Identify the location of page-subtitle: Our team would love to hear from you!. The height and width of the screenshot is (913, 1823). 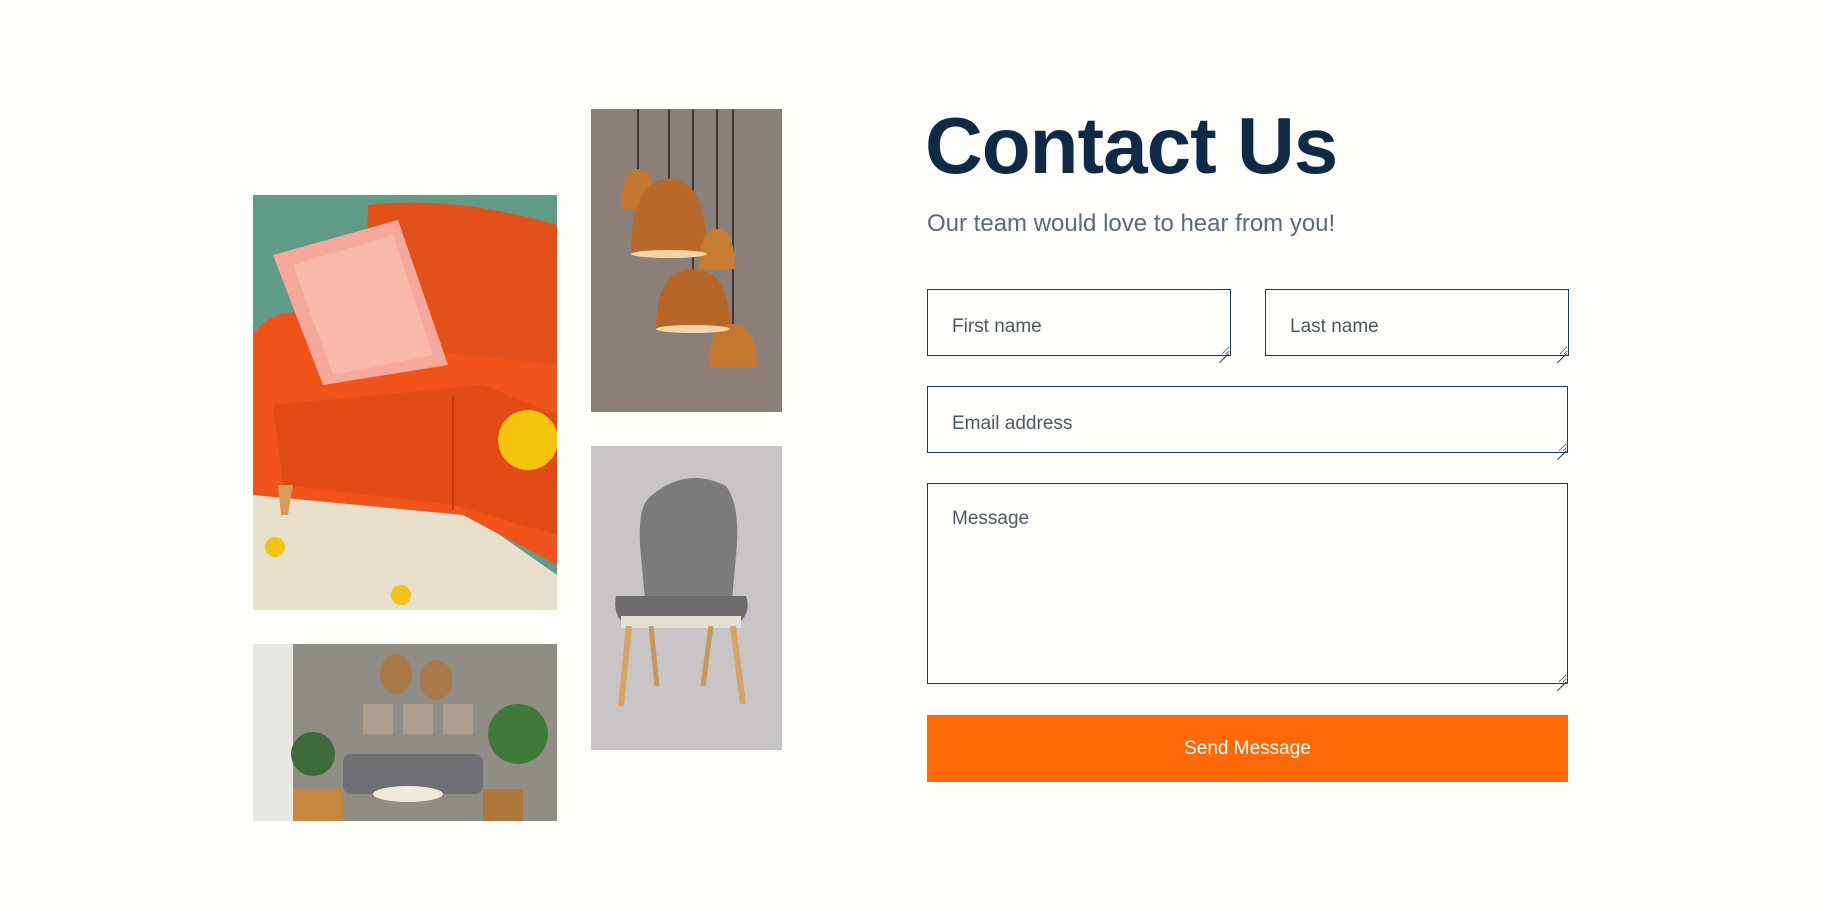
(1131, 223).